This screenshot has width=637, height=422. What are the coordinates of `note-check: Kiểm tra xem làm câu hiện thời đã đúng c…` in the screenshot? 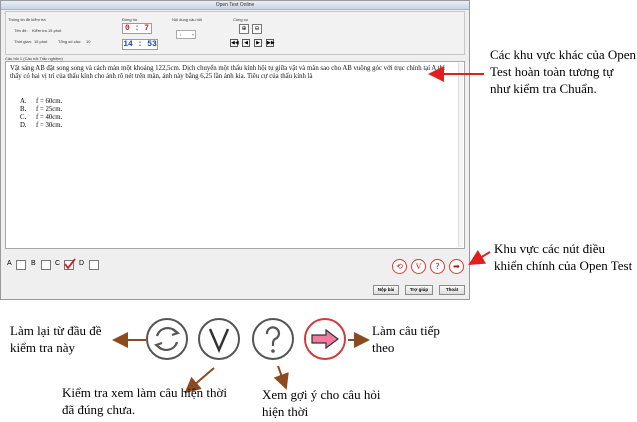 It's located at (144, 401).